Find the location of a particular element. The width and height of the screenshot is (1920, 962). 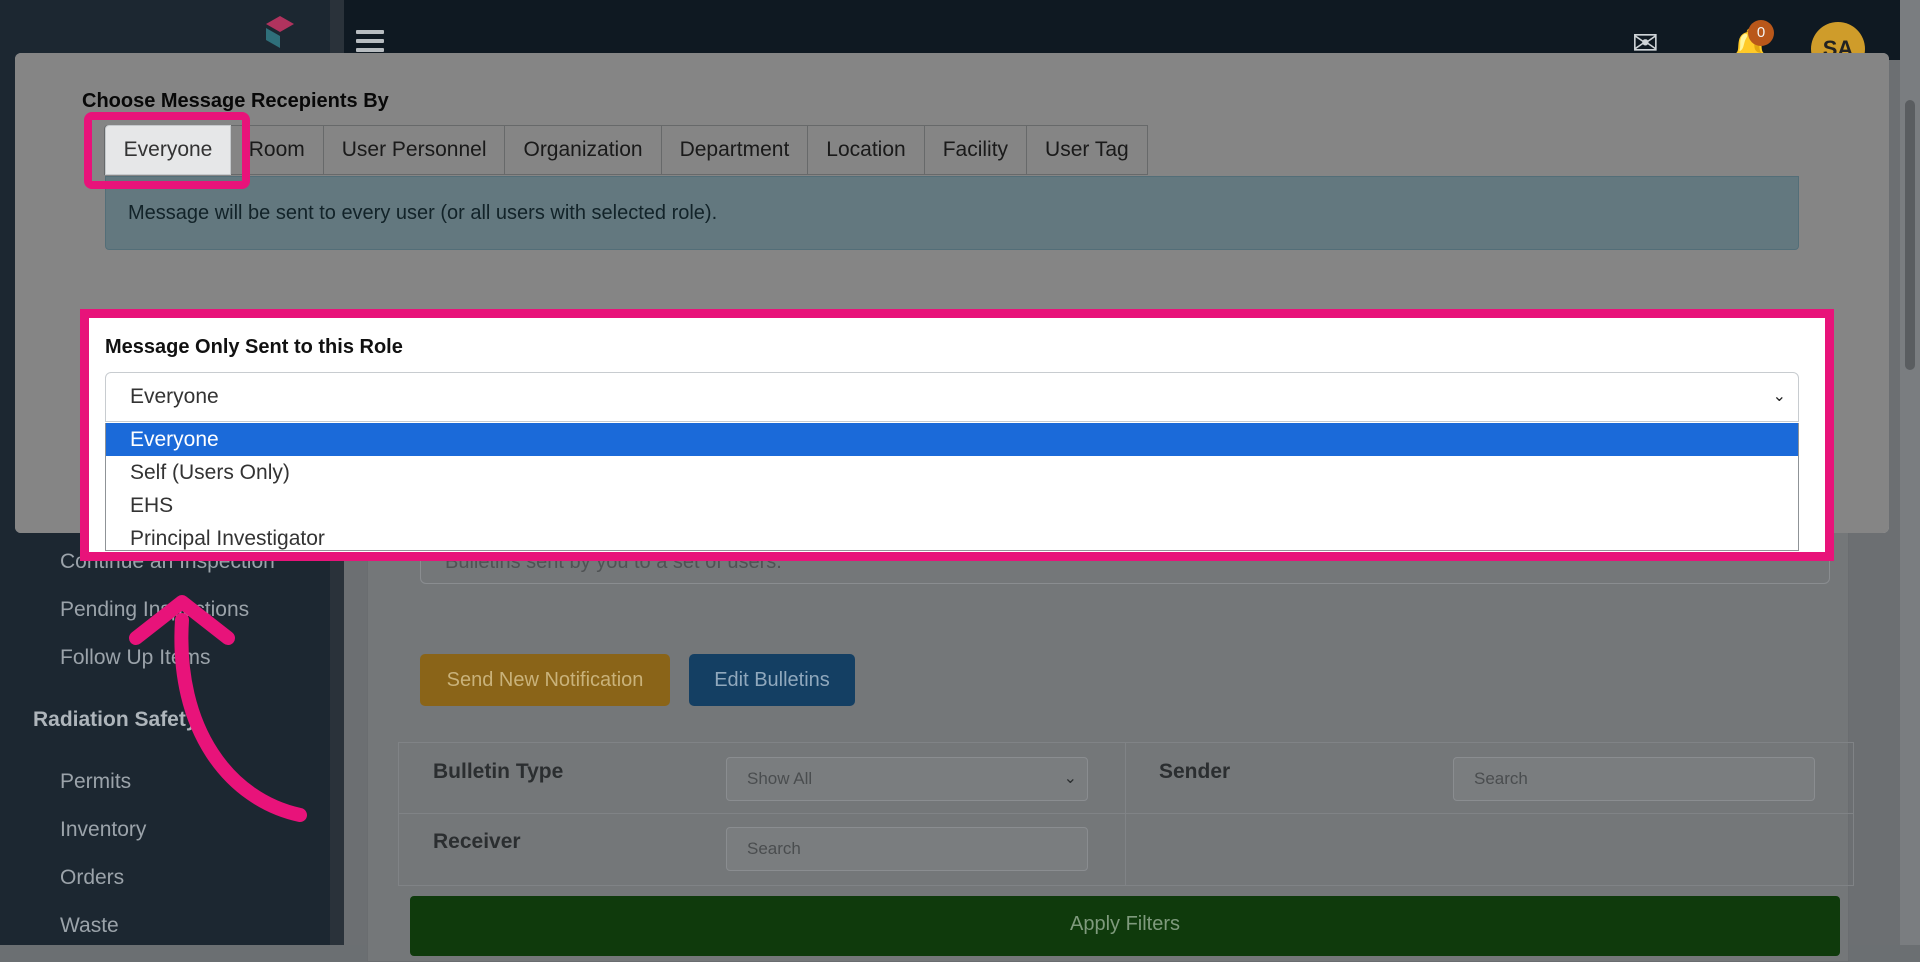

chevron-down-icon: ⌄ is located at coordinates (1070, 778).